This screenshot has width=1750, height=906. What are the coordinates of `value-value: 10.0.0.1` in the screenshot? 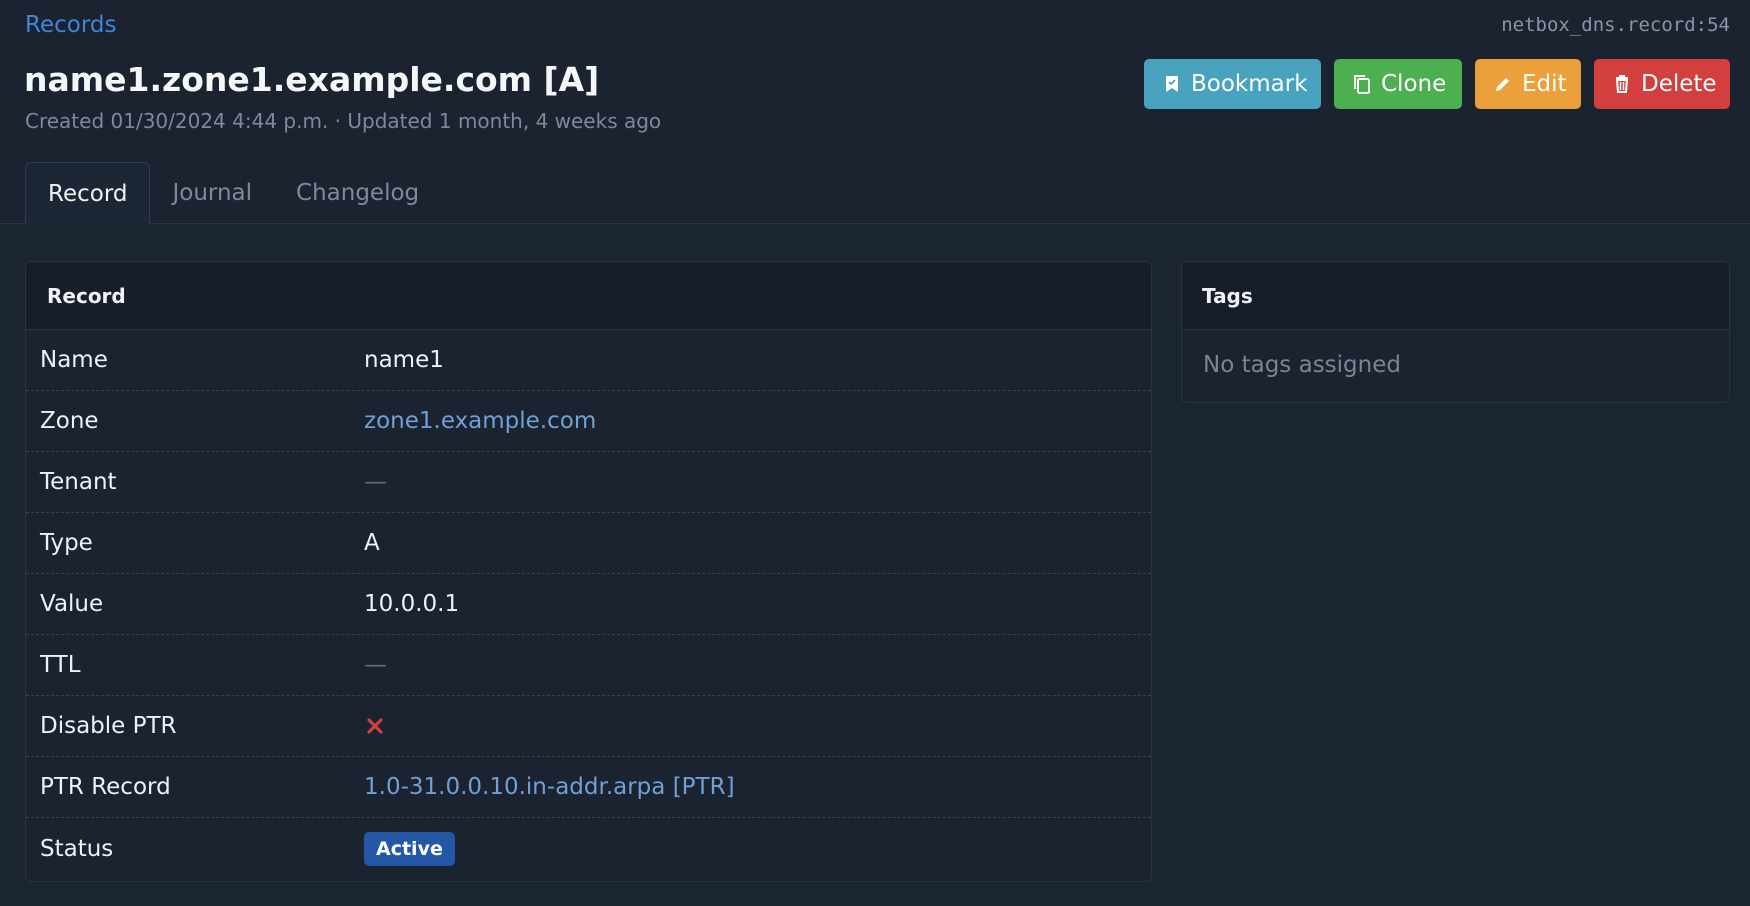 It's located at (412, 604).